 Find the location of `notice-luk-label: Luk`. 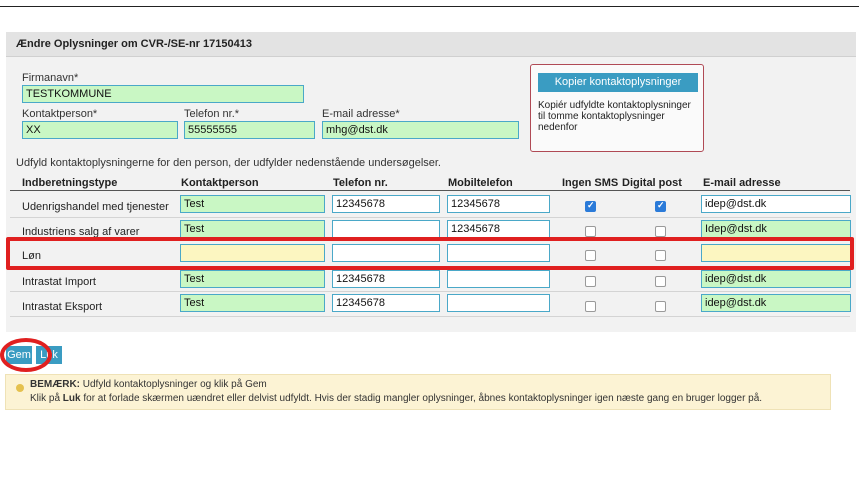

notice-luk-label: Luk is located at coordinates (71, 398).